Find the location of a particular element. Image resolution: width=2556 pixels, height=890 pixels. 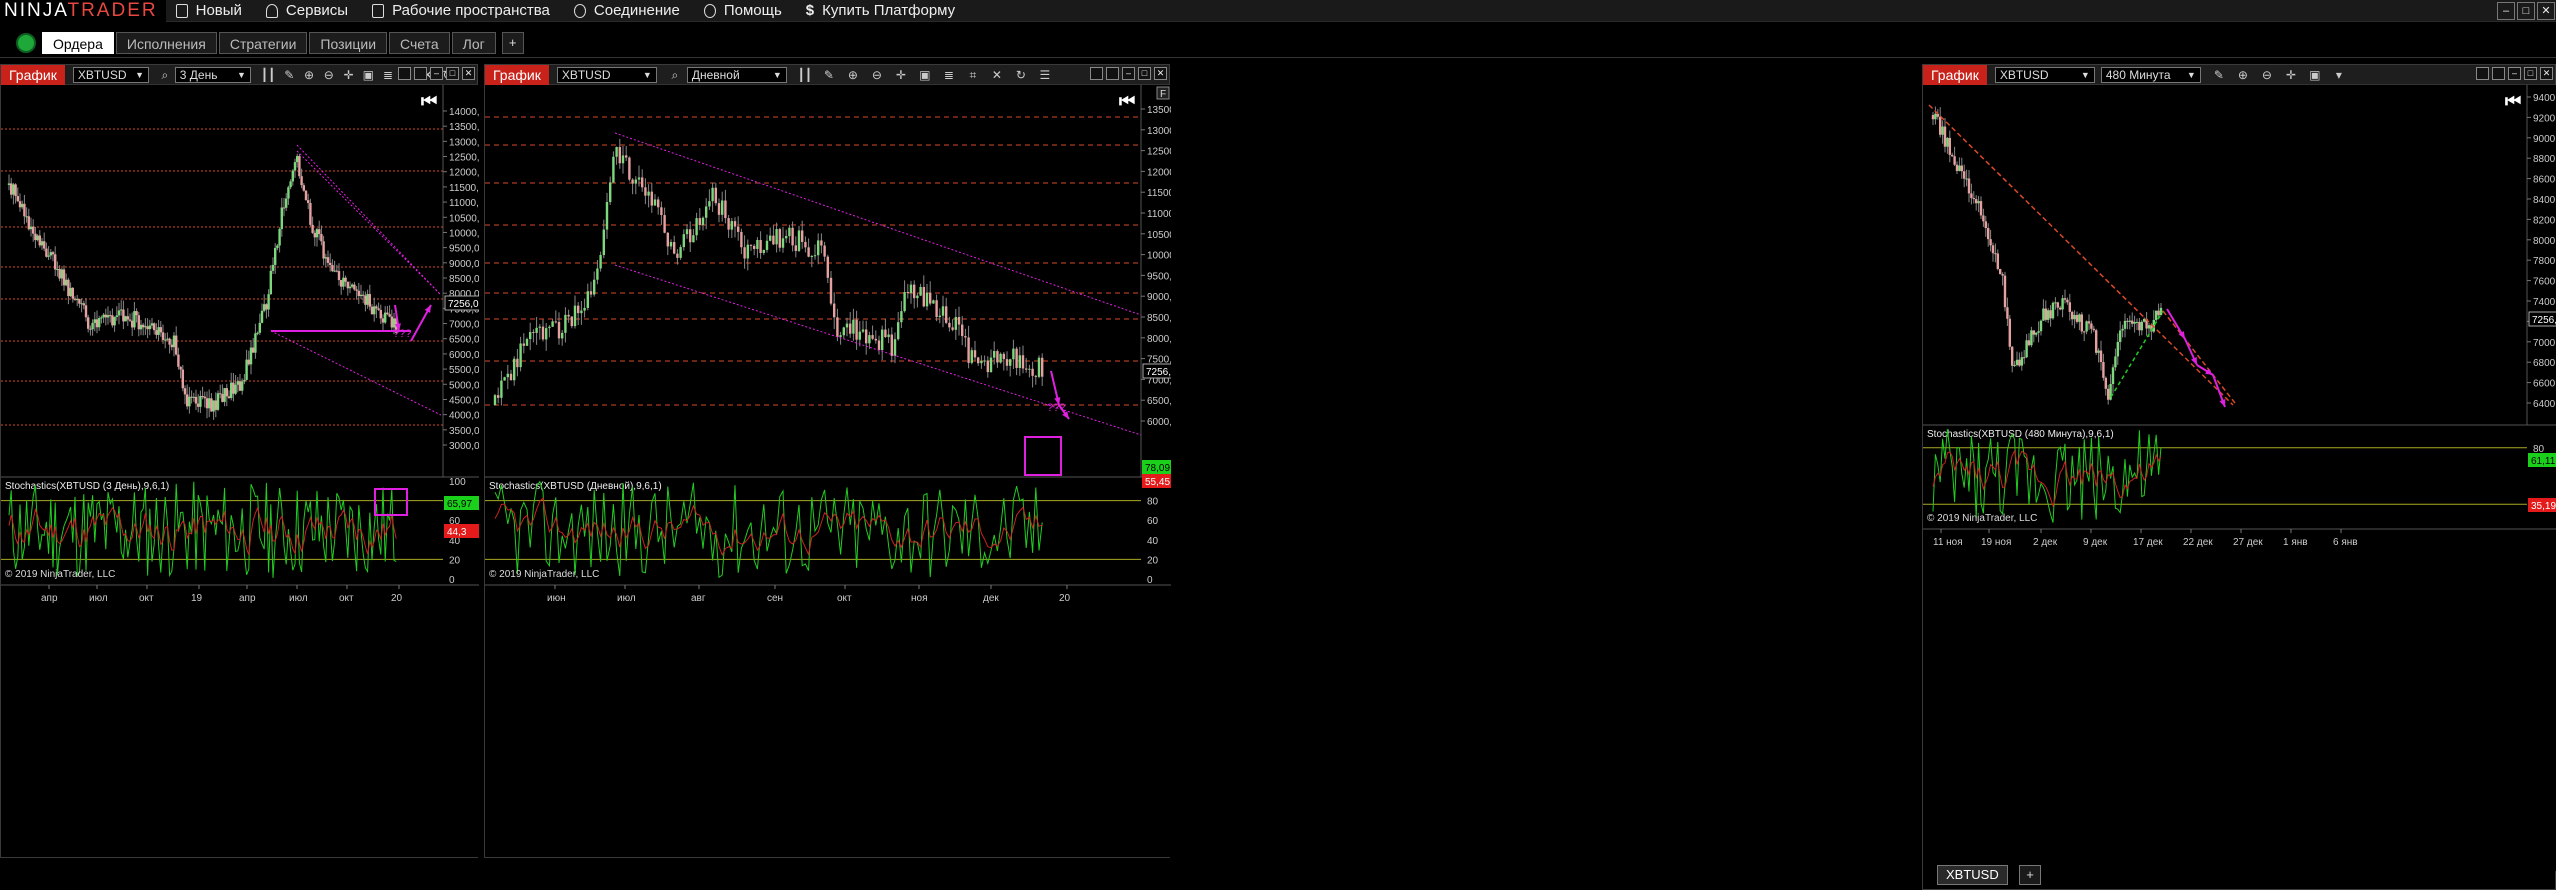

menu-services: Сервисы is located at coordinates (309, 11).